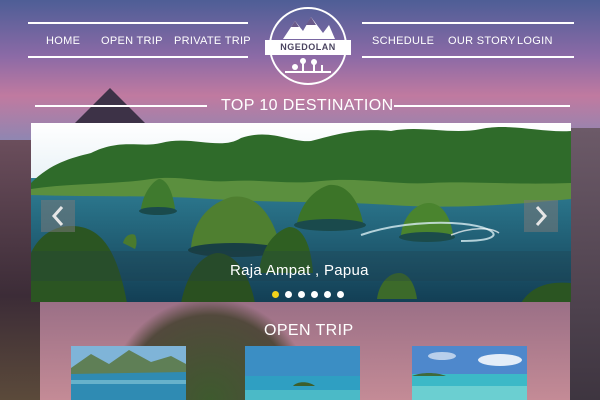 This screenshot has height=400, width=600. I want to click on nav-divider-top-left, so click(138, 23).